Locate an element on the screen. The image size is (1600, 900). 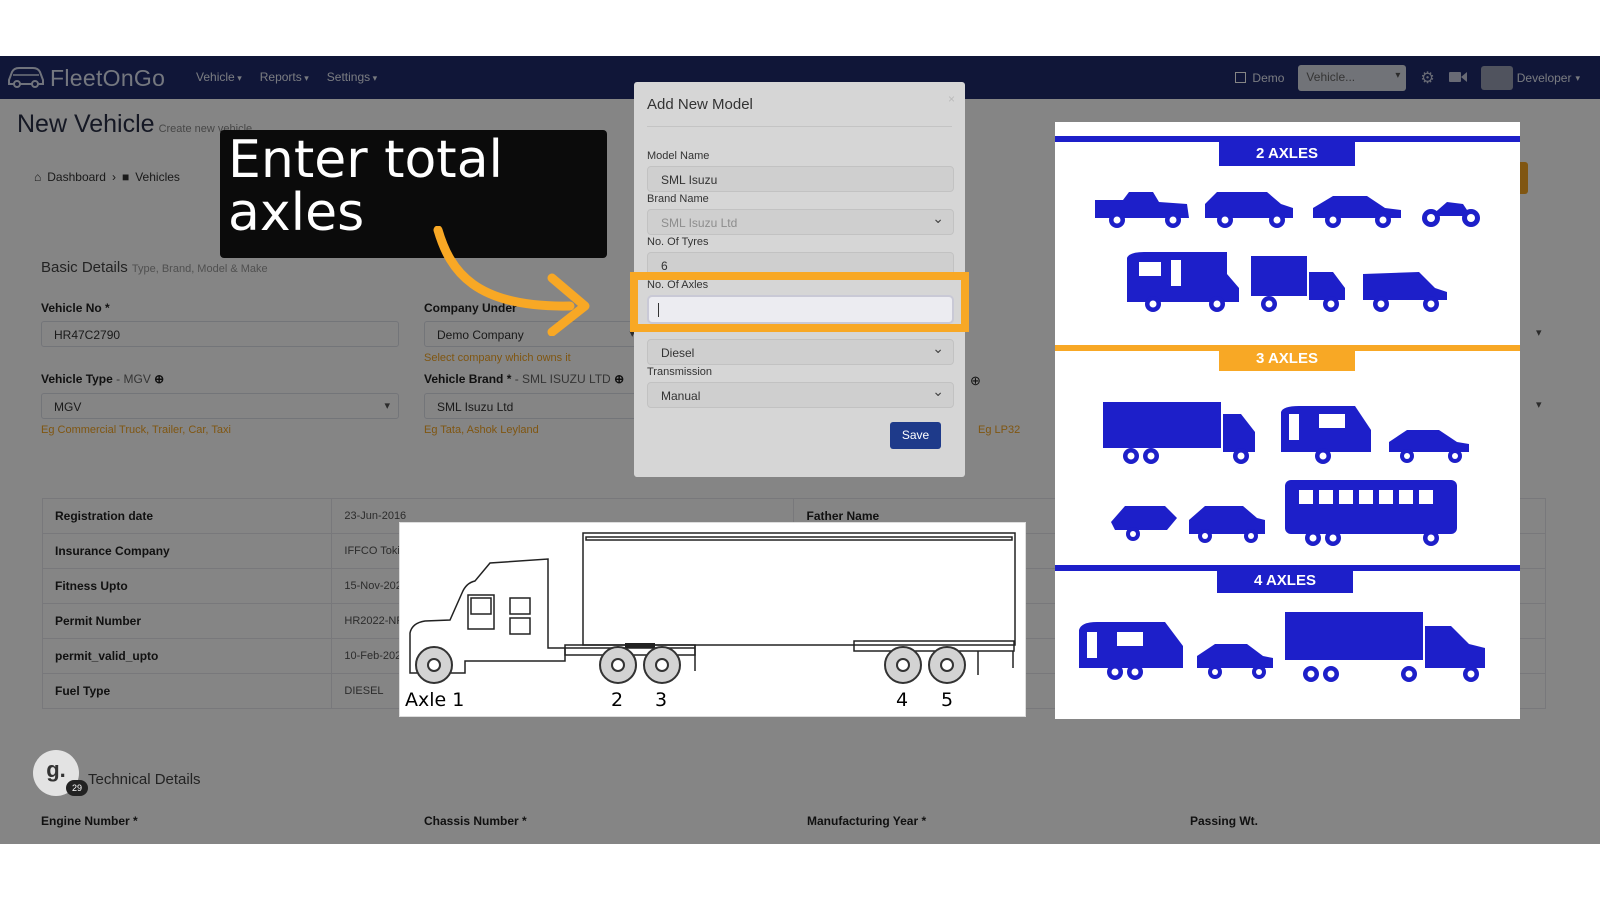
rigid-truck-icon is located at coordinates (1179, 433).